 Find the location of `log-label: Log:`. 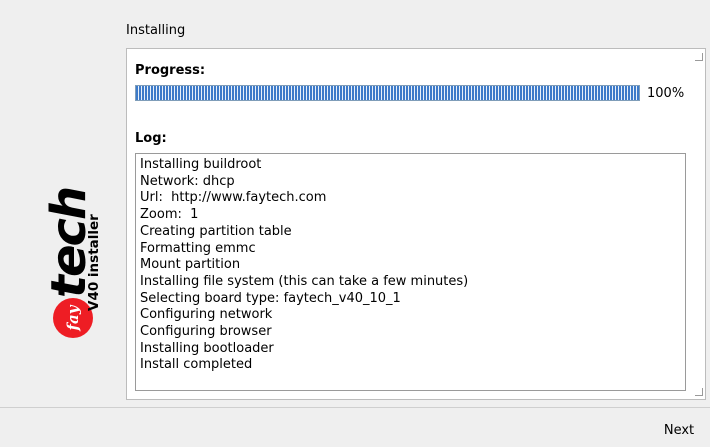

log-label: Log: is located at coordinates (151, 138).